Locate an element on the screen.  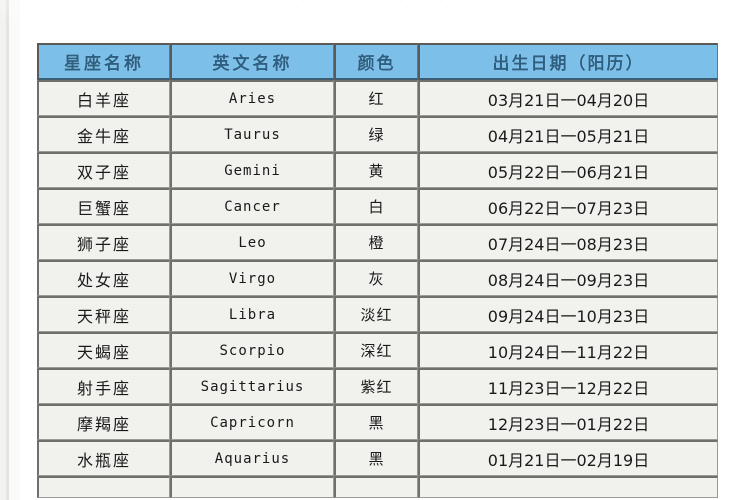
table-row: 水瓶座 Aquarius 黑 01月21日一02月19日 is located at coordinates (377, 458).